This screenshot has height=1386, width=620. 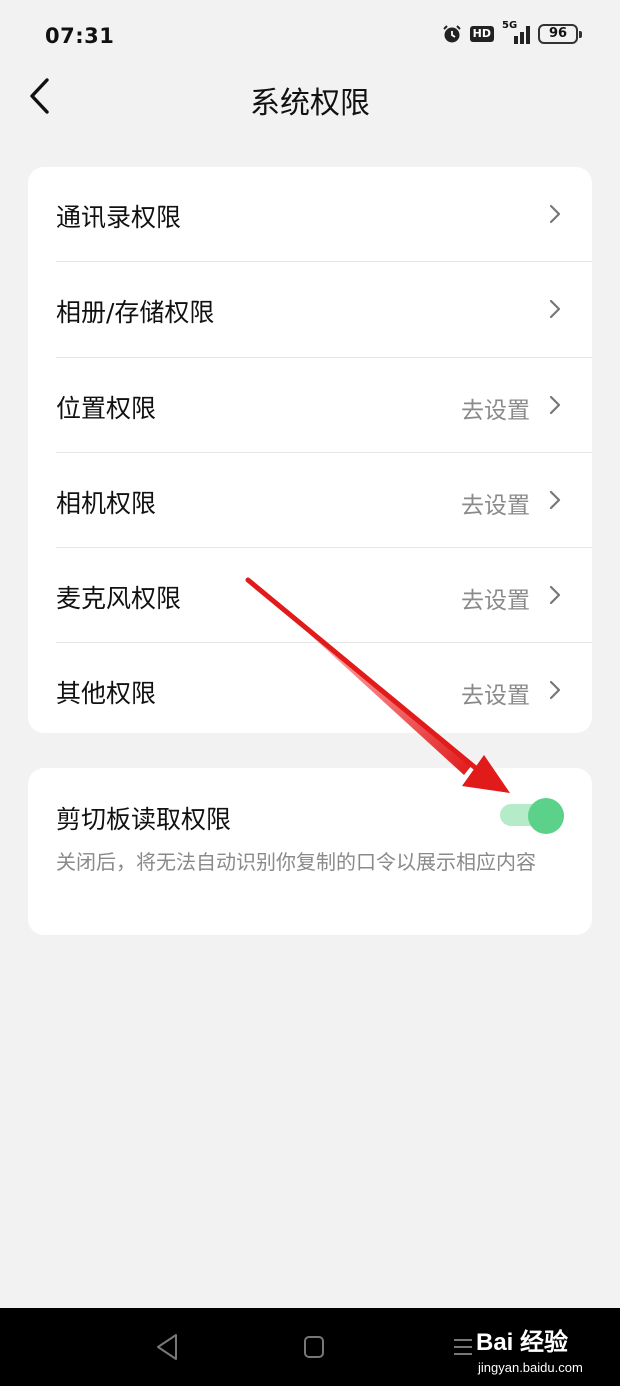 What do you see at coordinates (324, 689) in the screenshot?
I see `permission-row-other: 其他权限 去设置` at bounding box center [324, 689].